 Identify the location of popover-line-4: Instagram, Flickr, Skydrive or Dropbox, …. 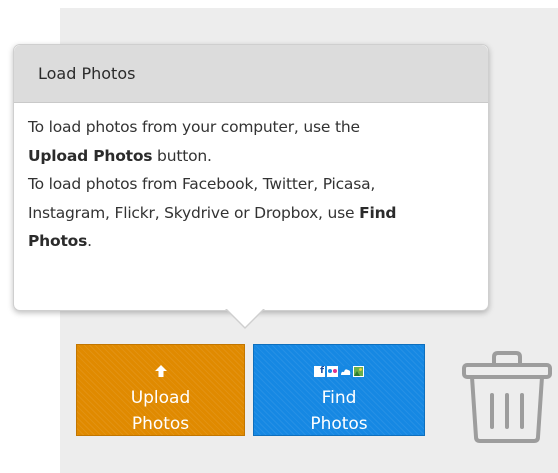
(194, 212).